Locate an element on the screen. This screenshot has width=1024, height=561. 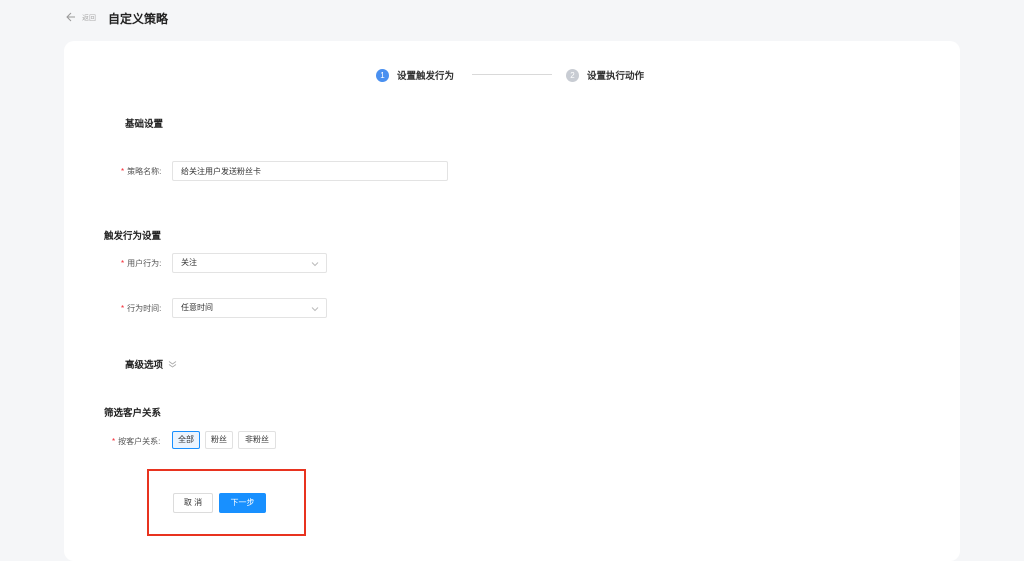
step-connector is located at coordinates (512, 74).